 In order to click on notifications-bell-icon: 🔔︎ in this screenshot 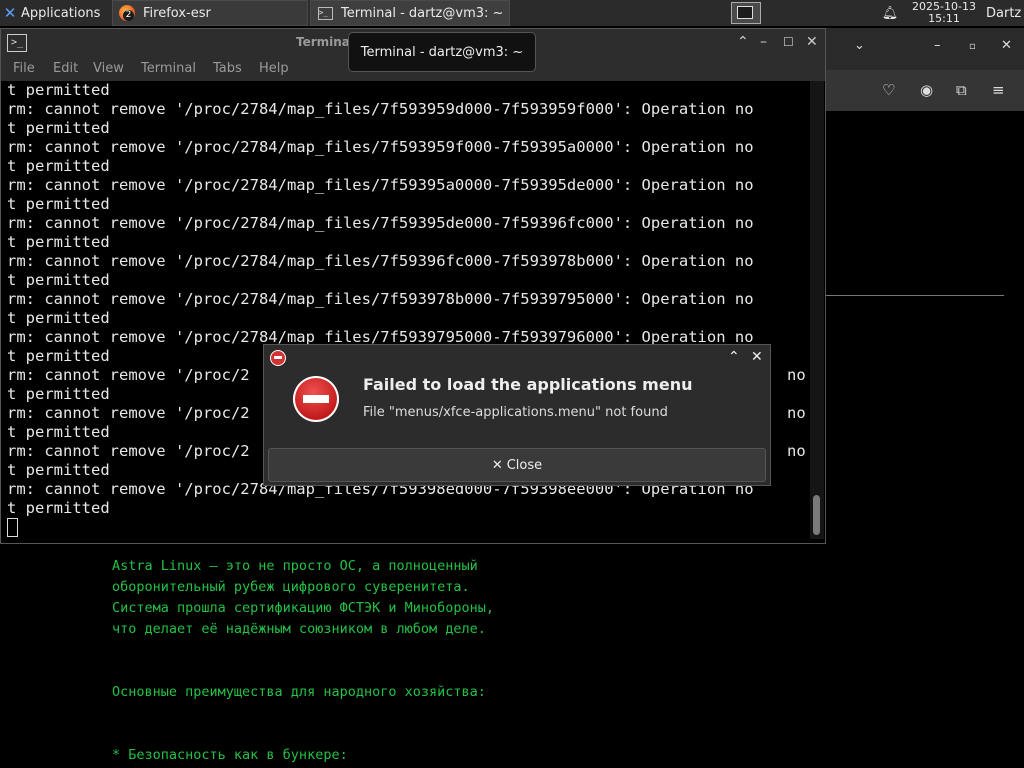, I will do `click(890, 13)`.